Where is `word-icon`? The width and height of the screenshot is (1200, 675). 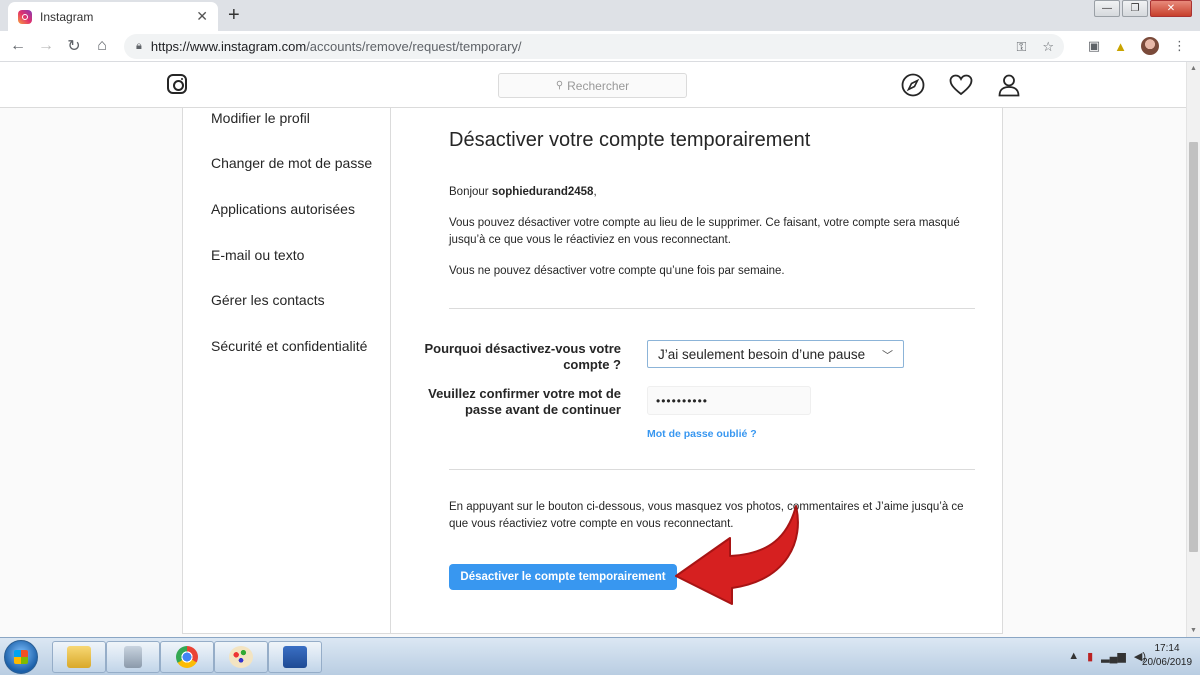 word-icon is located at coordinates (295, 657).